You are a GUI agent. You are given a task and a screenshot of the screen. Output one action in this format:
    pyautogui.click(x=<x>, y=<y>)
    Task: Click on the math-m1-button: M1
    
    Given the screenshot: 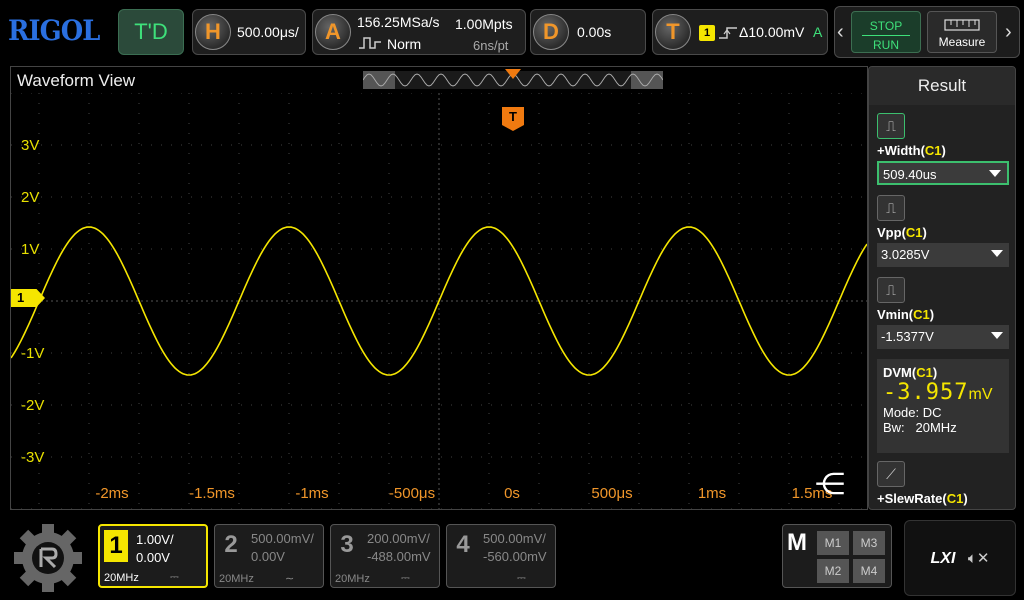 What is the action you would take?
    pyautogui.click(x=833, y=543)
    